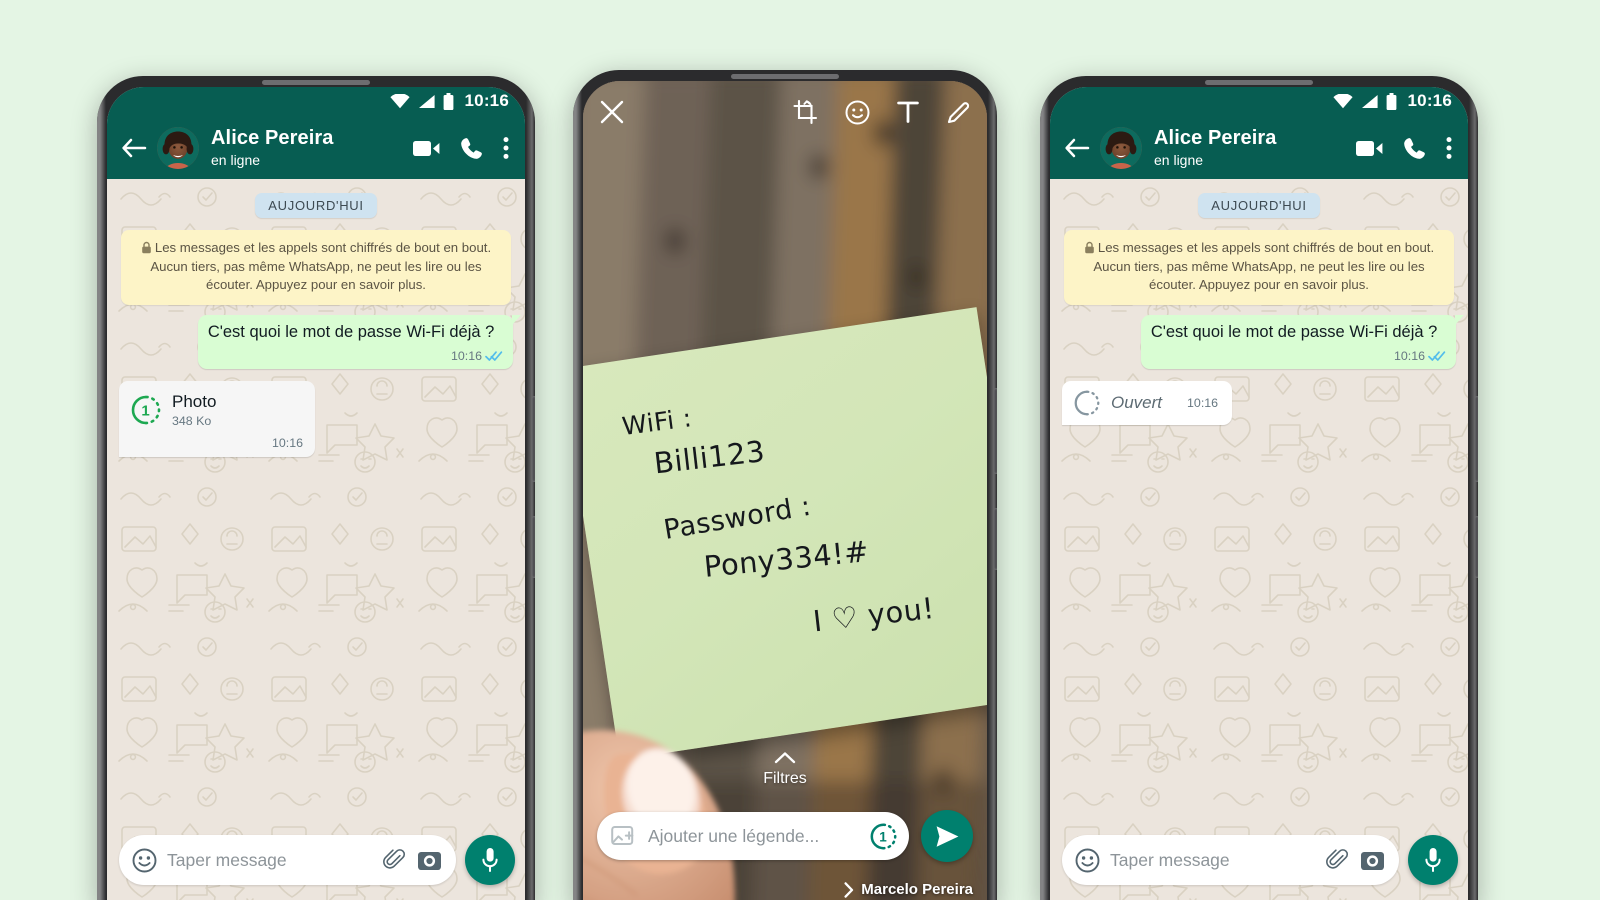 This screenshot has width=1600, height=900. What do you see at coordinates (316, 205) in the screenshot?
I see `day-divider: AUJOURD'HUI` at bounding box center [316, 205].